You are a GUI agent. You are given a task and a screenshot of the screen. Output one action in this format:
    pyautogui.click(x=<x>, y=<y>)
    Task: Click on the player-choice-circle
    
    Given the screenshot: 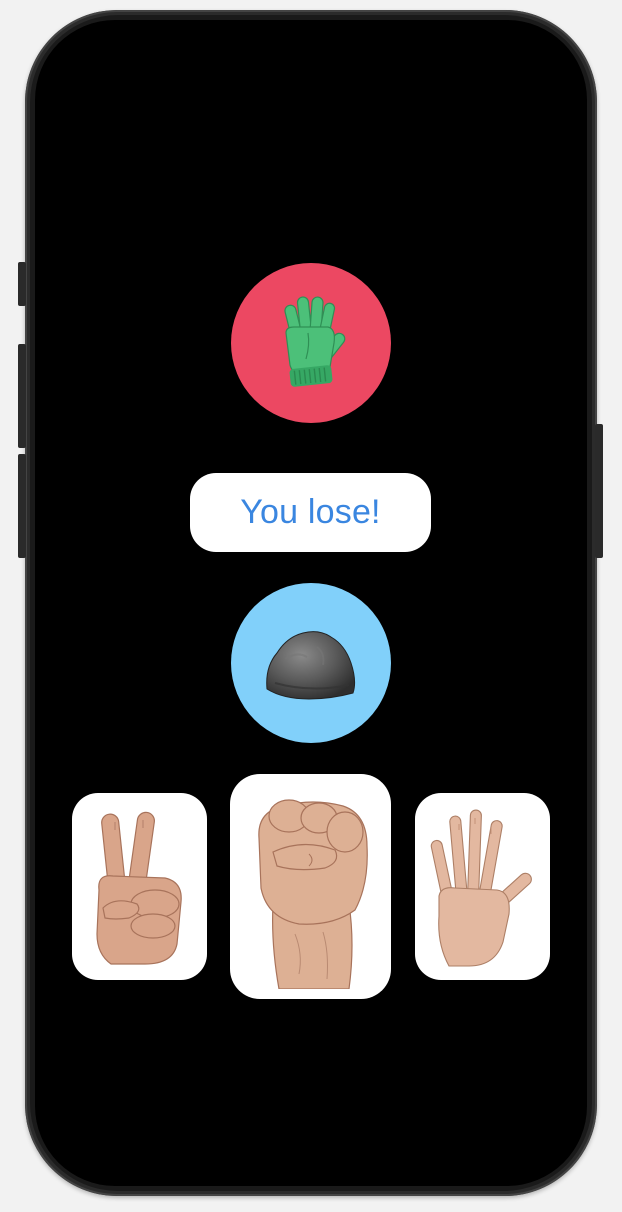 What is the action you would take?
    pyautogui.click(x=311, y=663)
    